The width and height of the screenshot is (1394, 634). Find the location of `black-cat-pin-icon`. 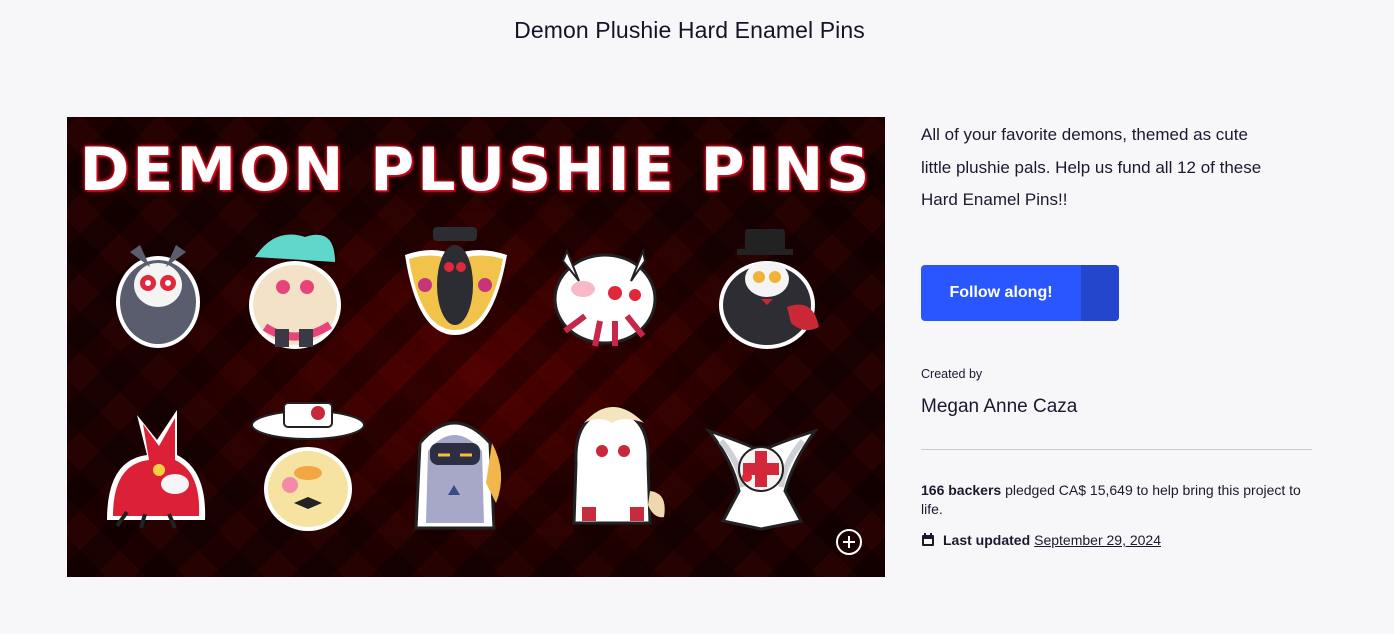

black-cat-pin-icon is located at coordinates (768, 287).